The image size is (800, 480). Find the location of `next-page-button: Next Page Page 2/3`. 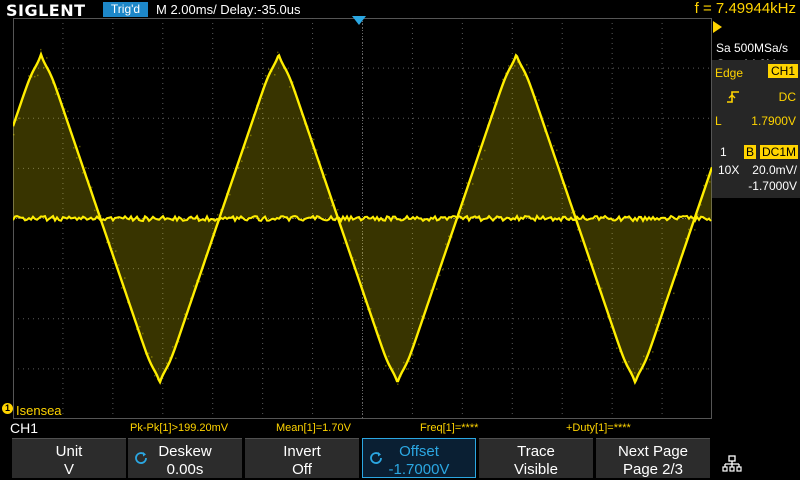

next-page-button: Next Page Page 2/3 is located at coordinates (653, 458).